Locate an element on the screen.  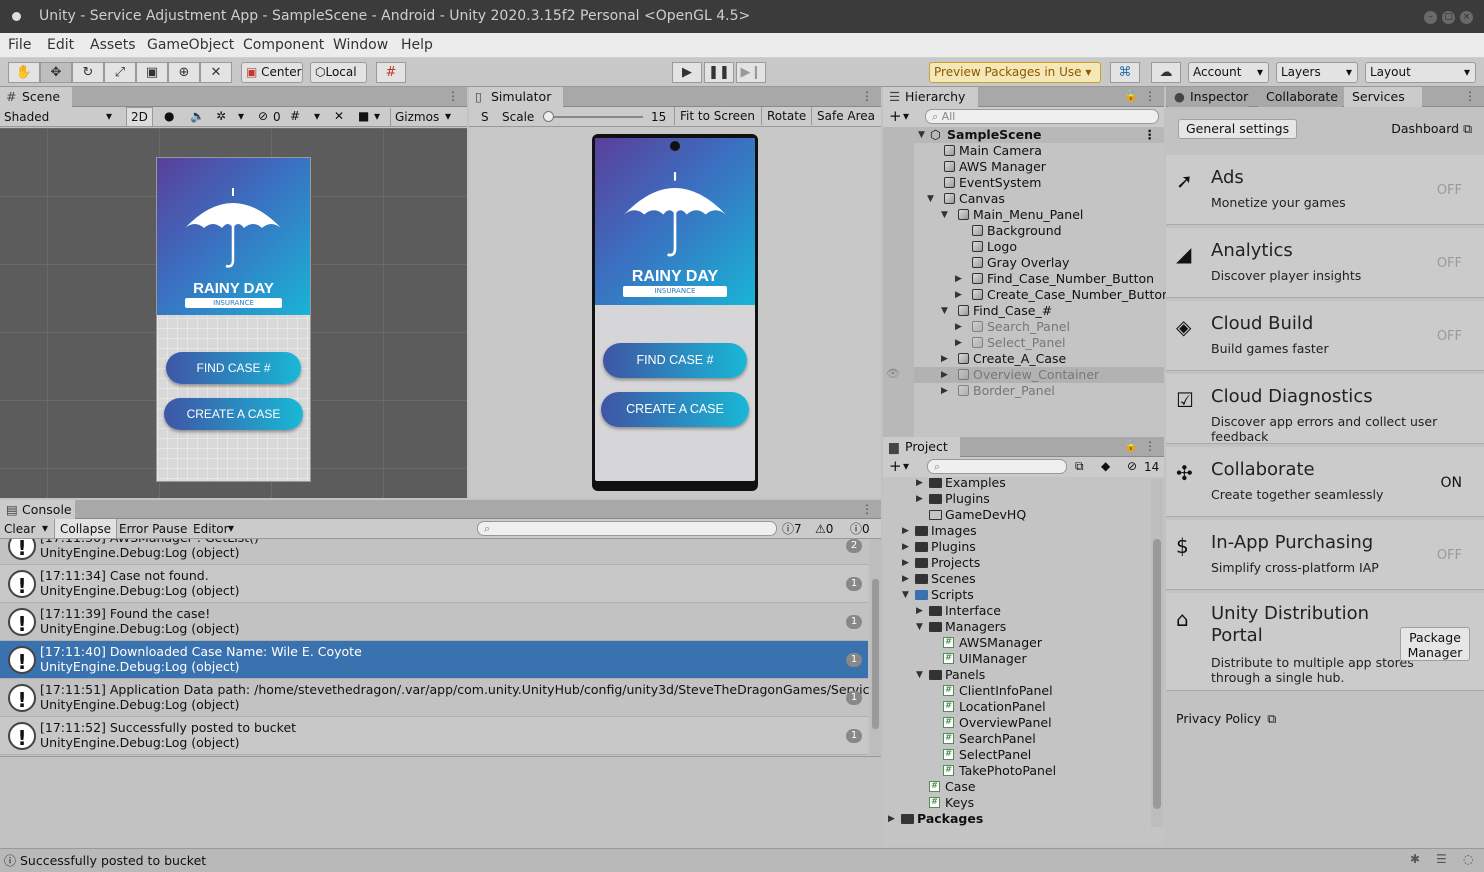
audio-icon: 🔈 is located at coordinates (197, 116).